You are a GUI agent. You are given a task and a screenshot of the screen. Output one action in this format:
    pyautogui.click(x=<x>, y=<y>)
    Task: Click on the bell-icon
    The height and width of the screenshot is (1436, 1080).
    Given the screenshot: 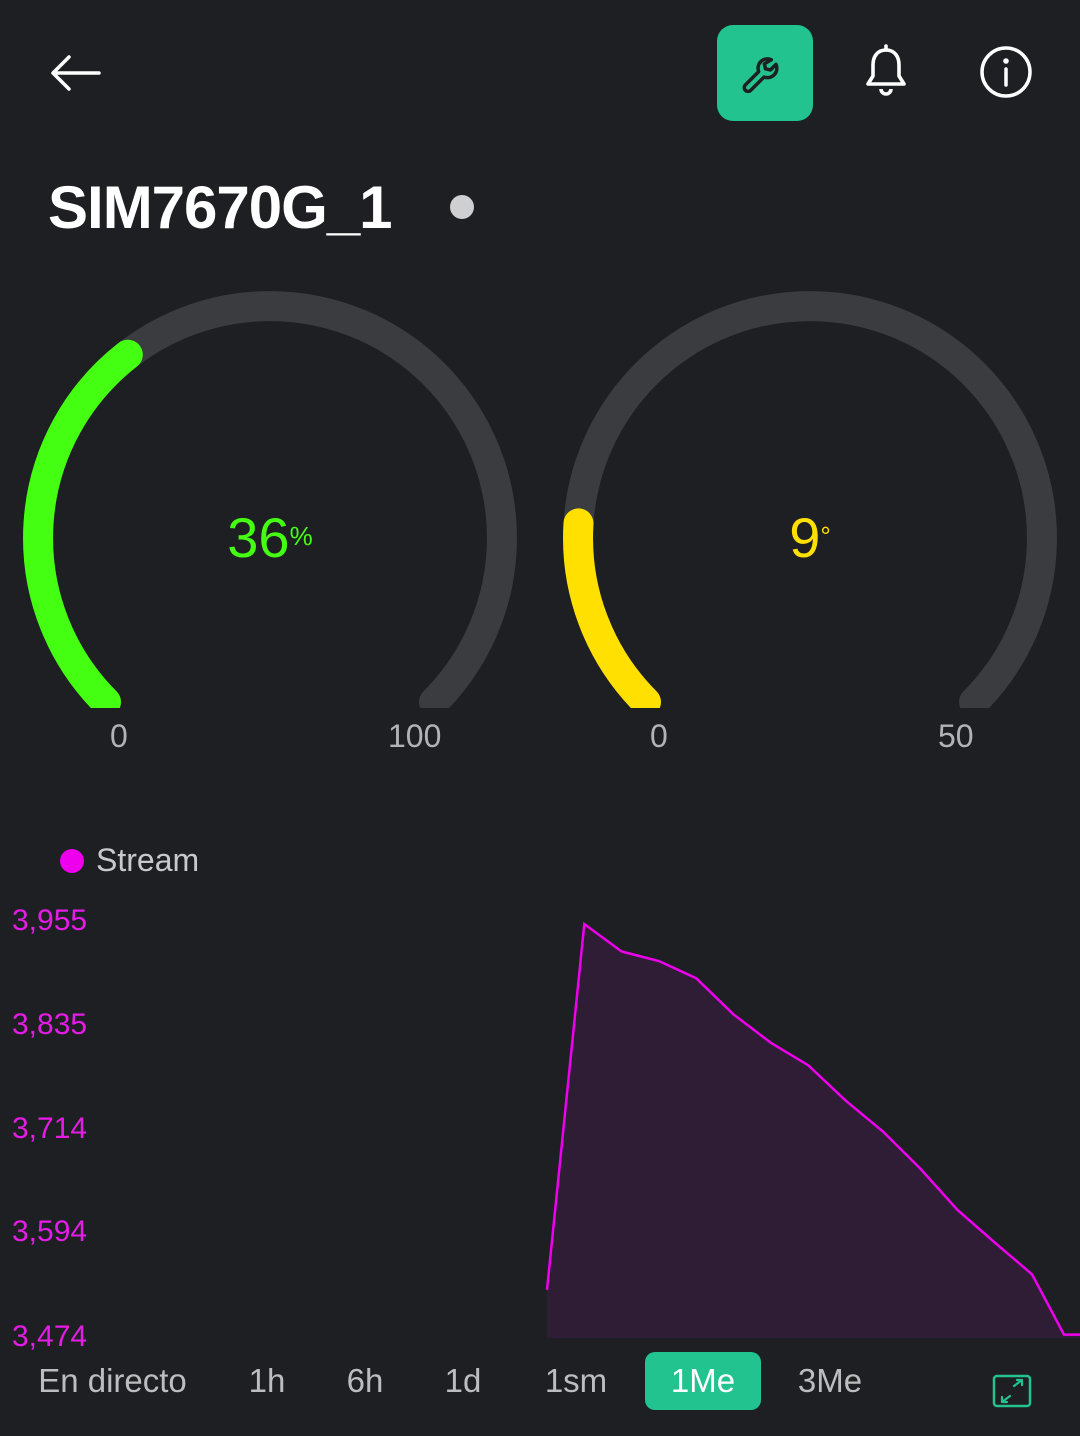 What is the action you would take?
    pyautogui.click(x=886, y=70)
    